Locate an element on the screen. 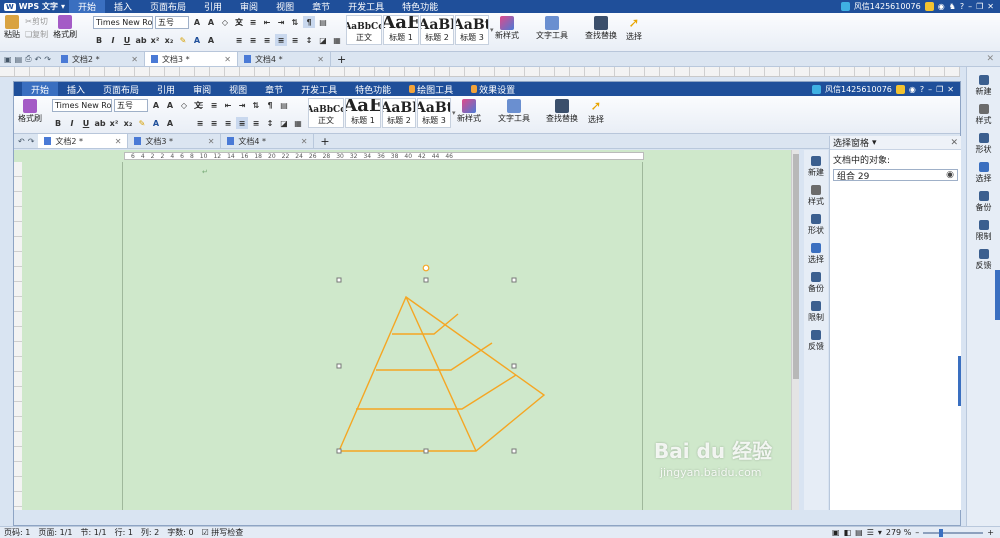  style-1: AaE 标题 1 is located at coordinates (401, 30).